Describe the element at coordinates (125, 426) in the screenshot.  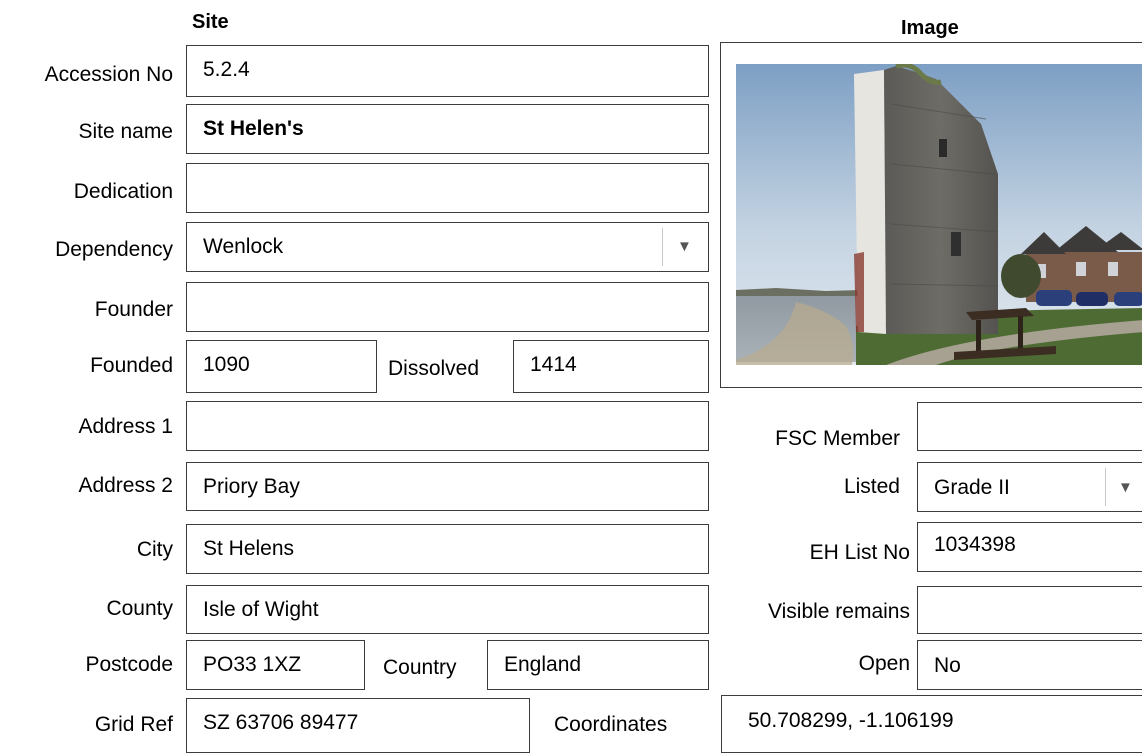
I see `address-1-label: Address 1` at that location.